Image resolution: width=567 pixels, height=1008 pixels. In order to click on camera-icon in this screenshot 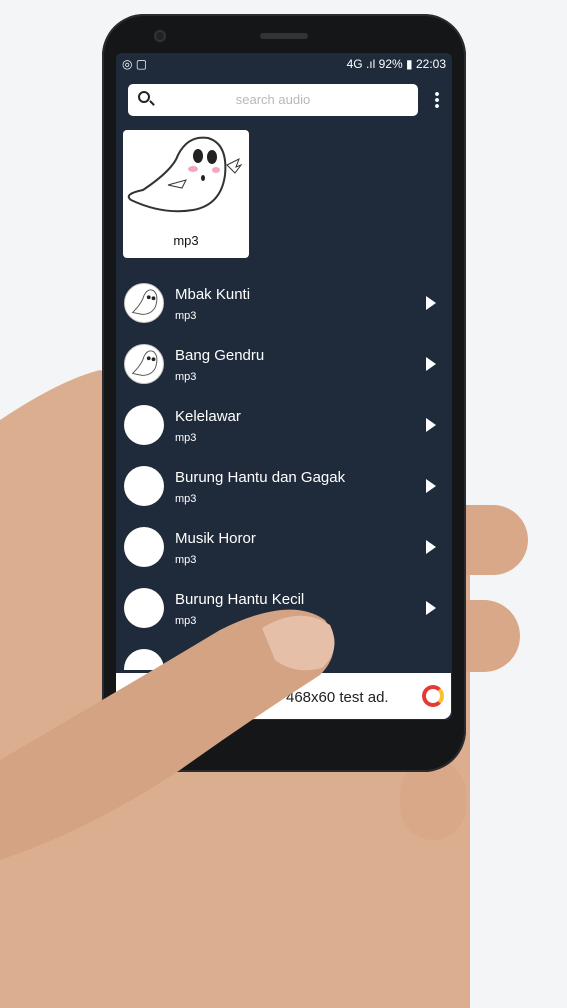, I will do `click(160, 36)`.